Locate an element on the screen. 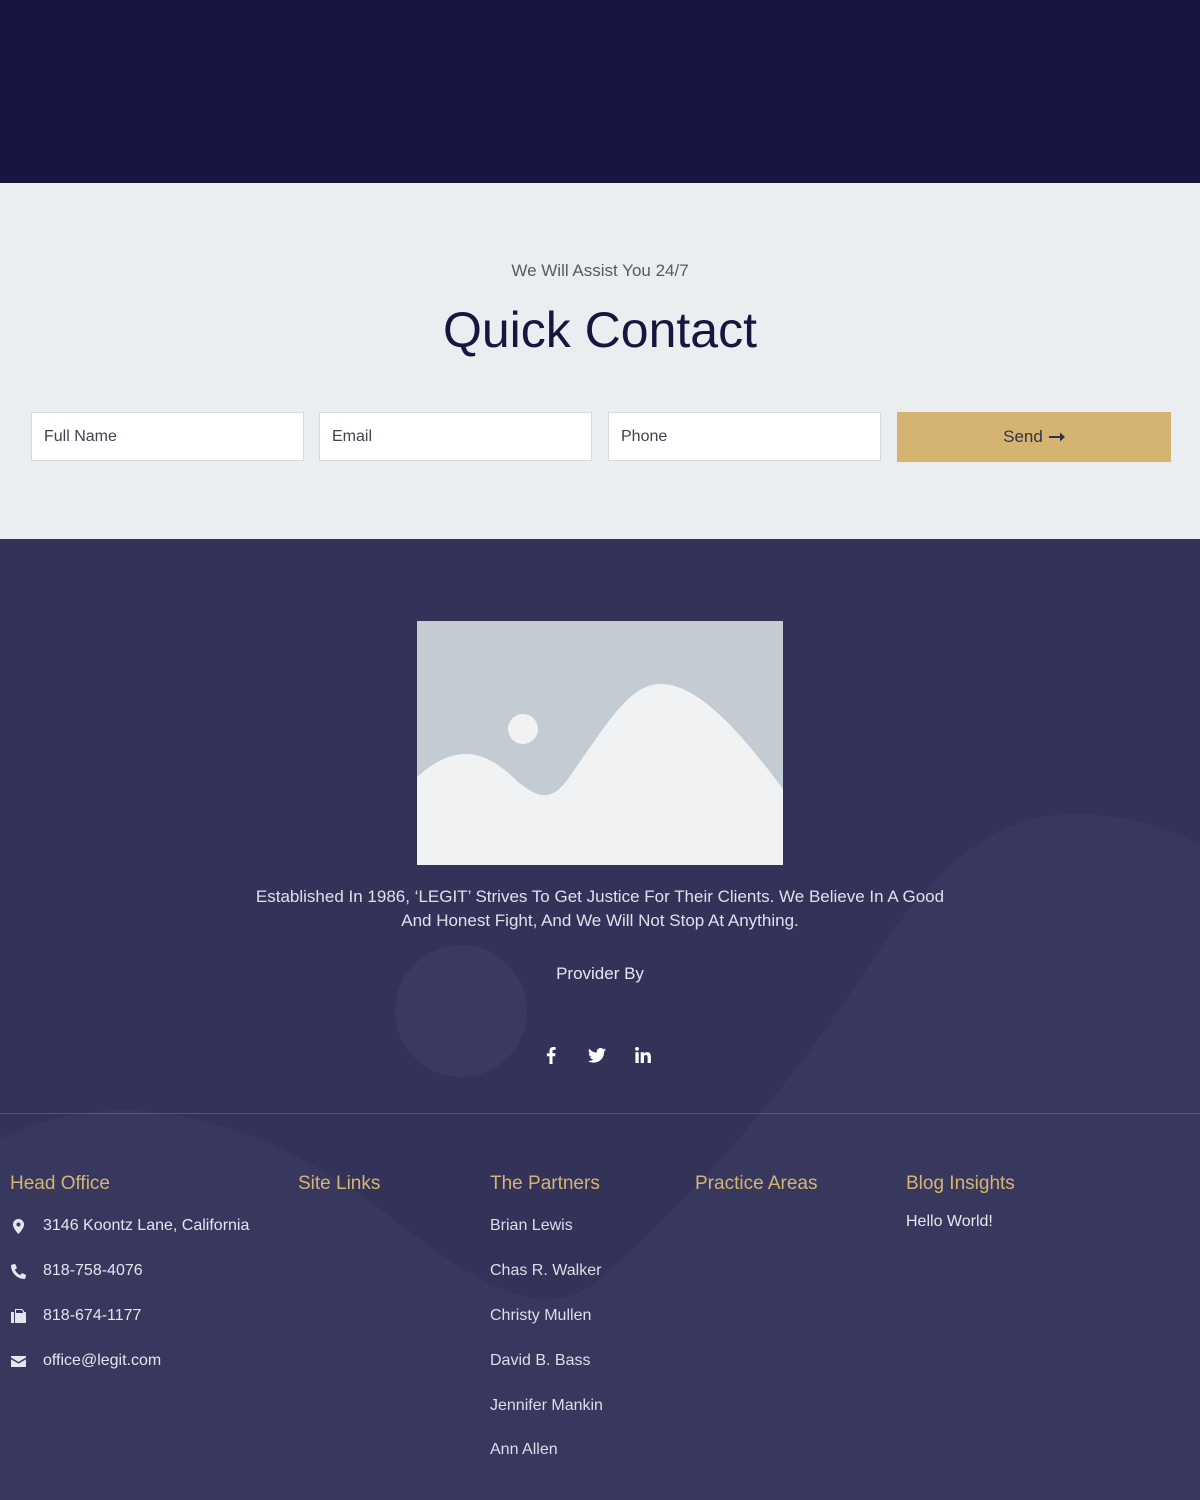 The height and width of the screenshot is (1500, 1200). partners-title: The Partners is located at coordinates (545, 1183).